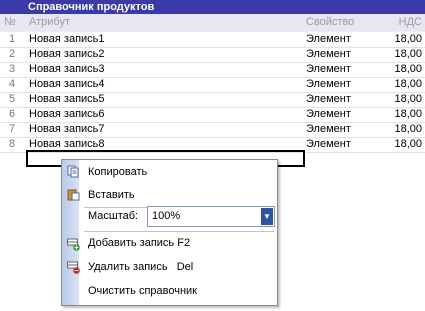  What do you see at coordinates (70, 232) in the screenshot?
I see `menu-icon-strip` at bounding box center [70, 232].